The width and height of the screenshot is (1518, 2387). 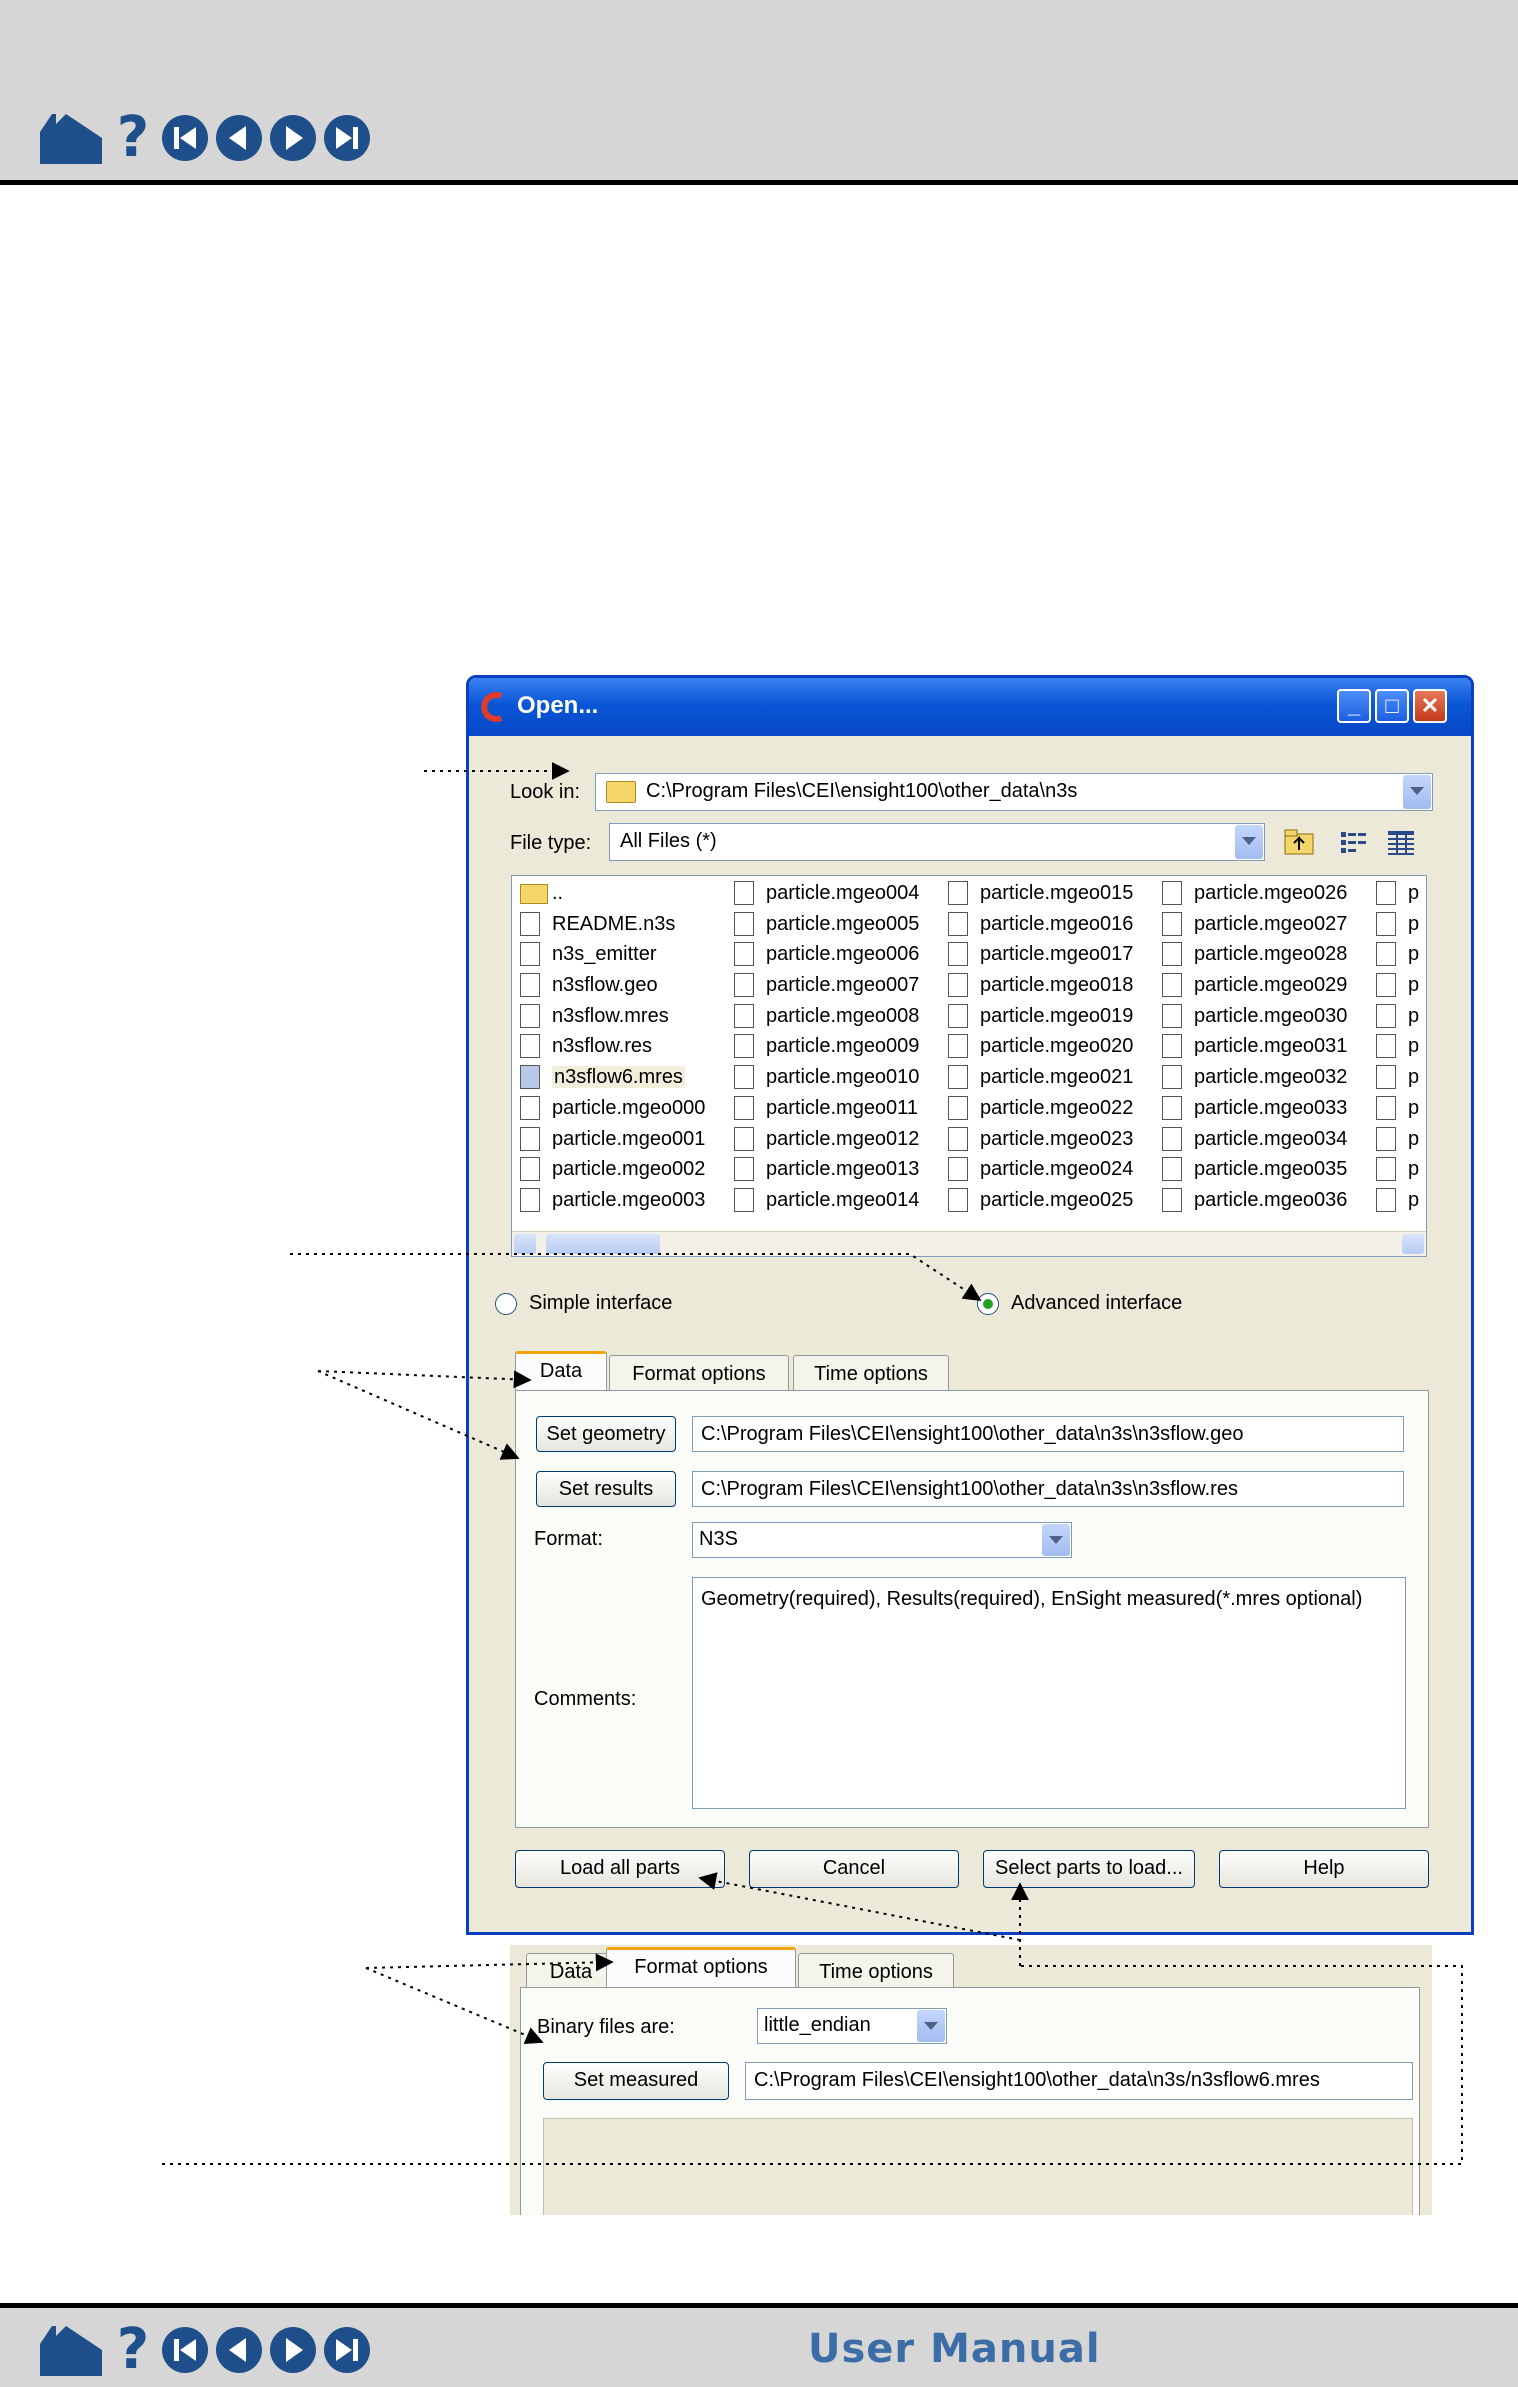 I want to click on file-list-item: particle.mgeo021, so click(x=1047, y=1077).